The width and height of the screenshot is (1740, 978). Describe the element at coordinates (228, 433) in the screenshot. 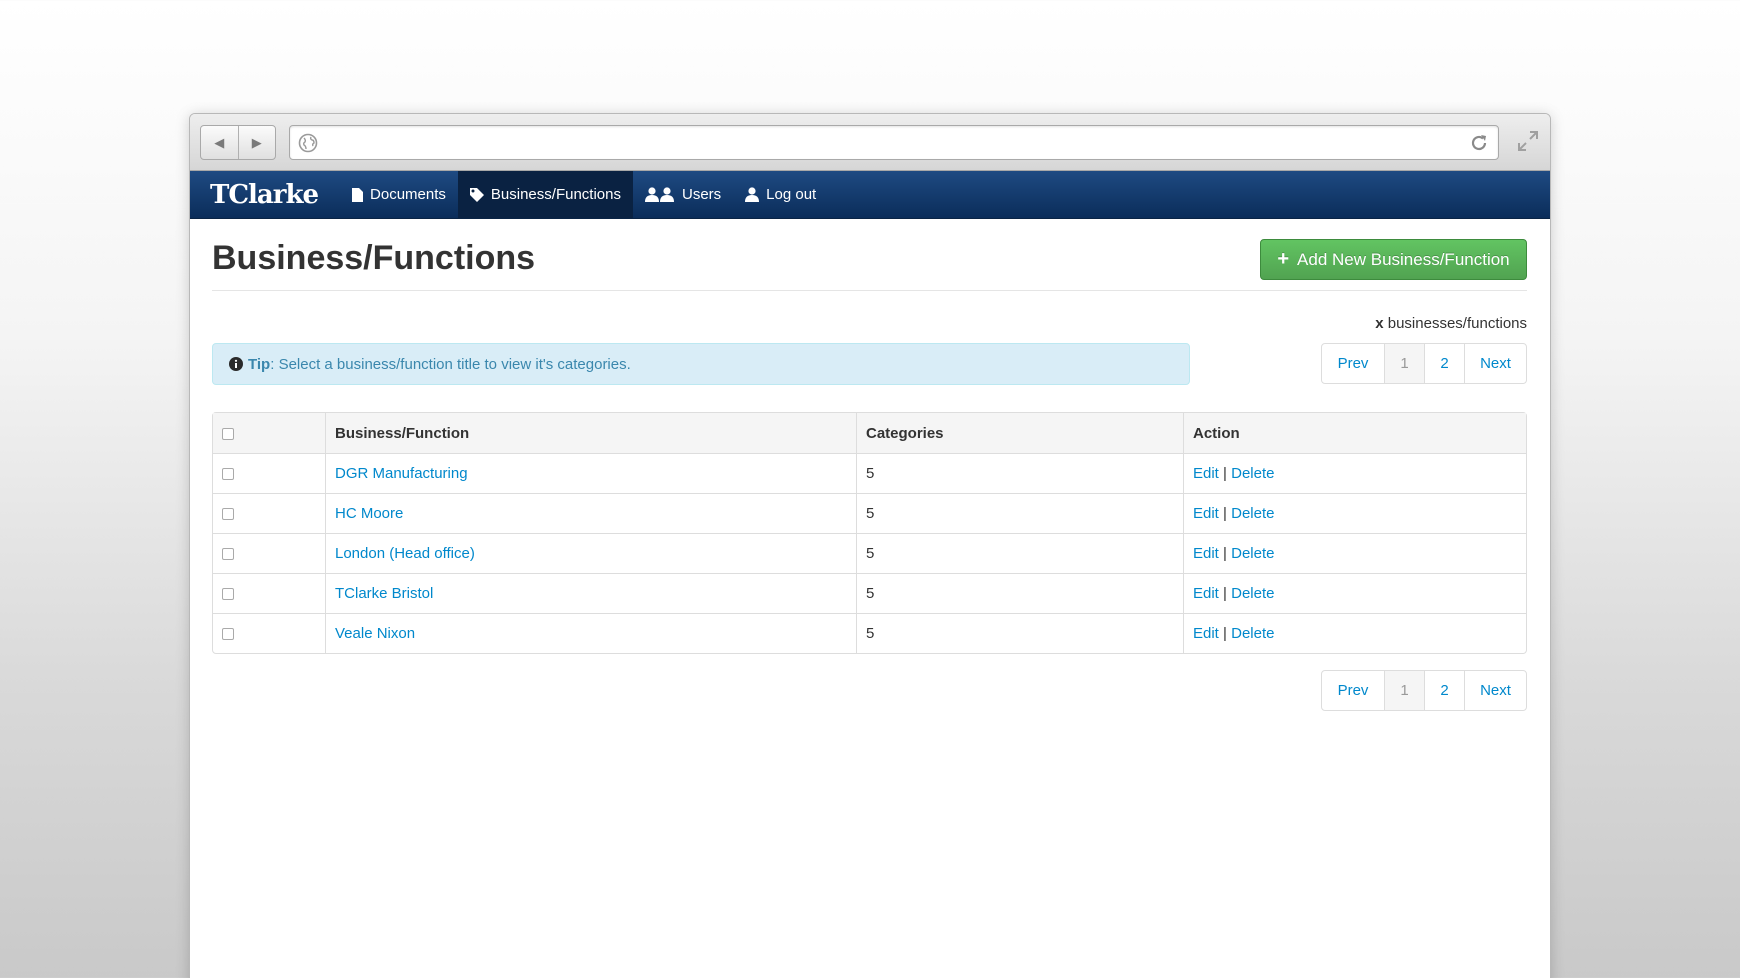

I see `select-all-checkbox` at that location.